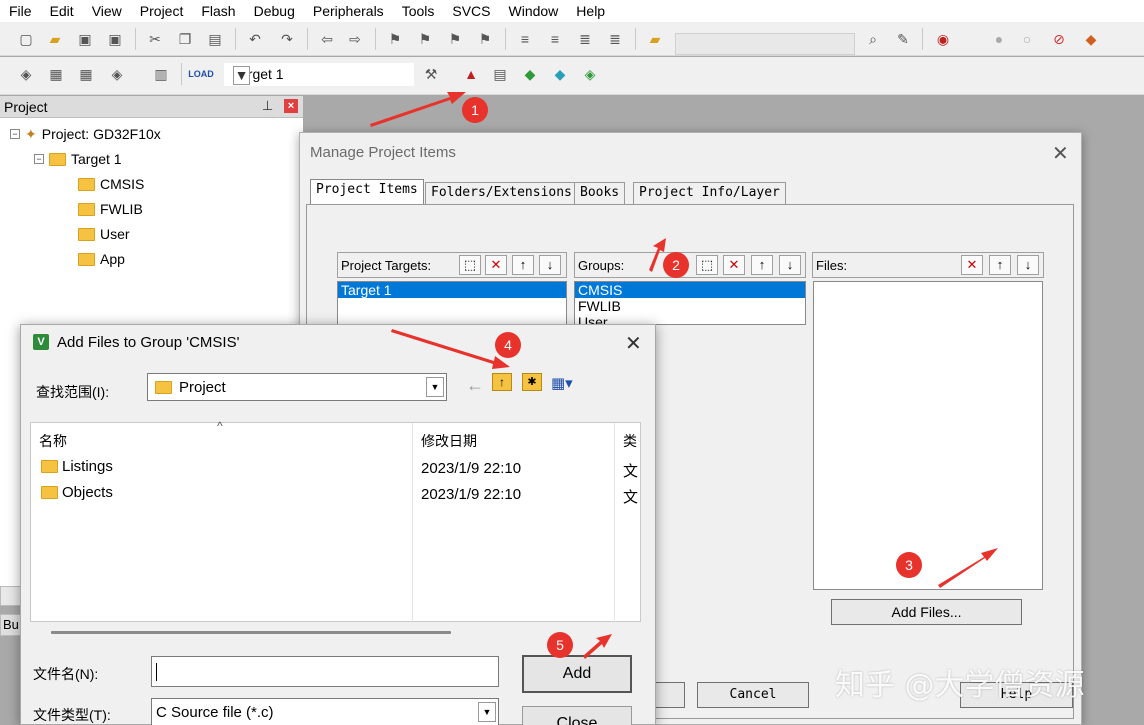 This screenshot has width=1144, height=725. What do you see at coordinates (287, 39) in the screenshot?
I see `redo-icon: ↷` at bounding box center [287, 39].